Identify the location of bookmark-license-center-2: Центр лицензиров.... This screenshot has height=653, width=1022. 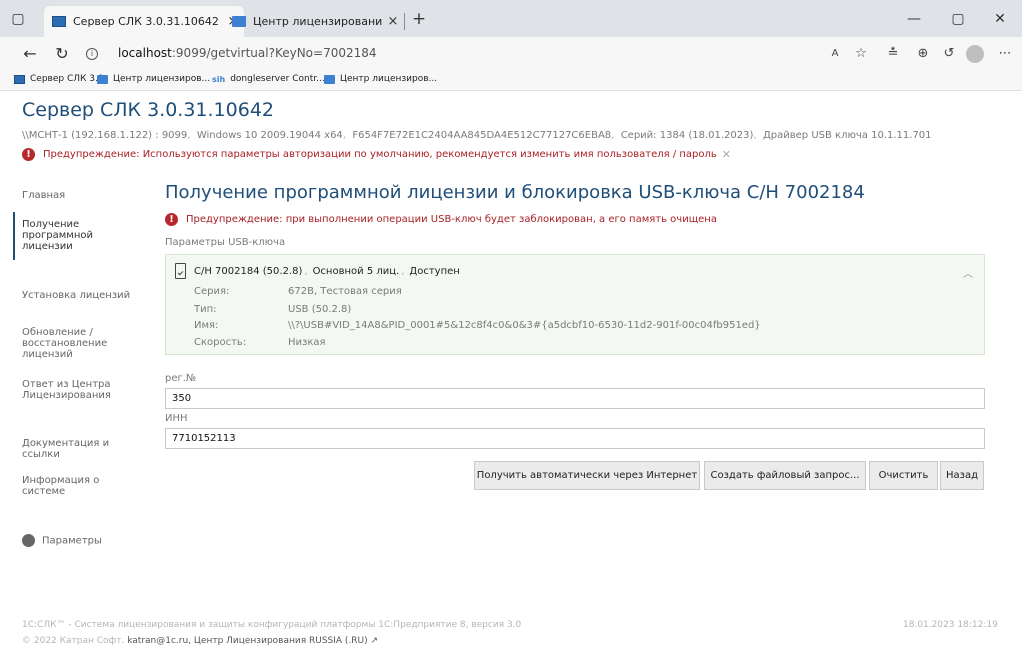
(380, 79).